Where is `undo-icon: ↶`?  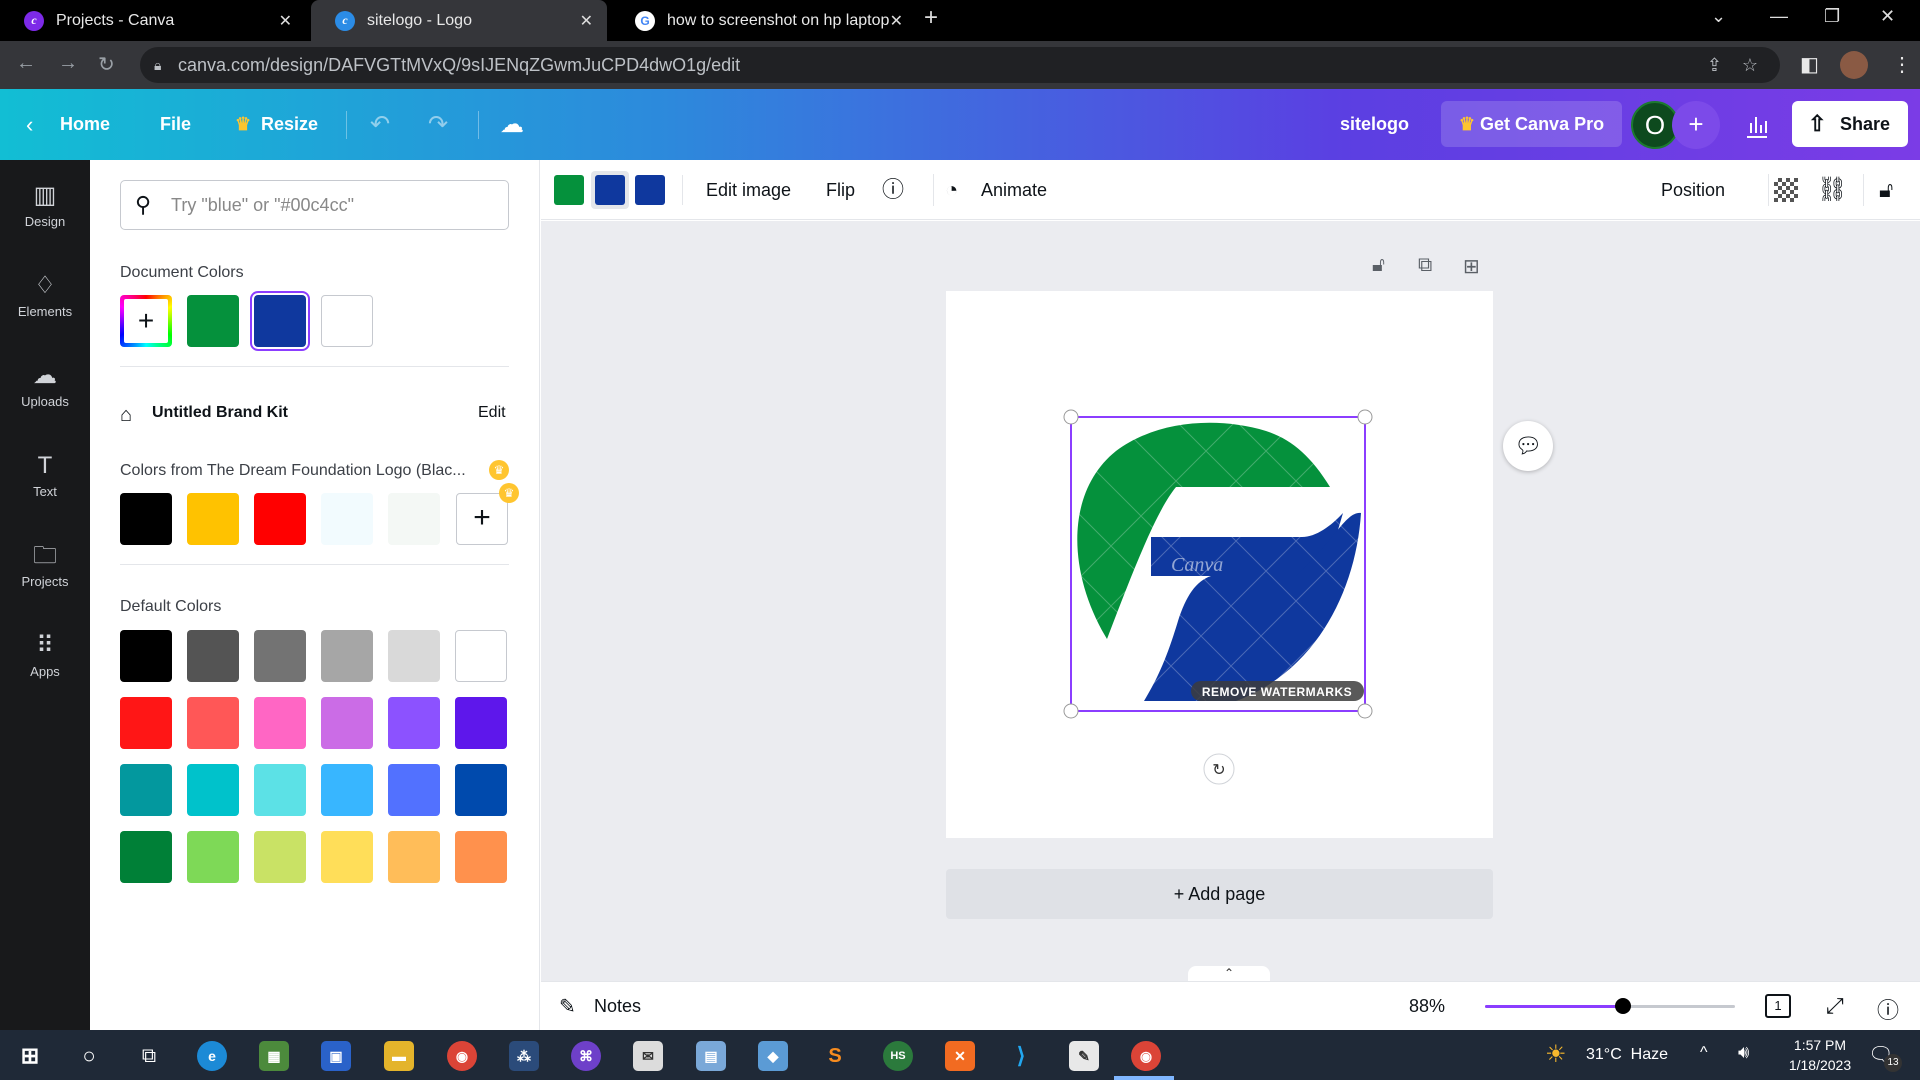
undo-icon: ↶ is located at coordinates (380, 124).